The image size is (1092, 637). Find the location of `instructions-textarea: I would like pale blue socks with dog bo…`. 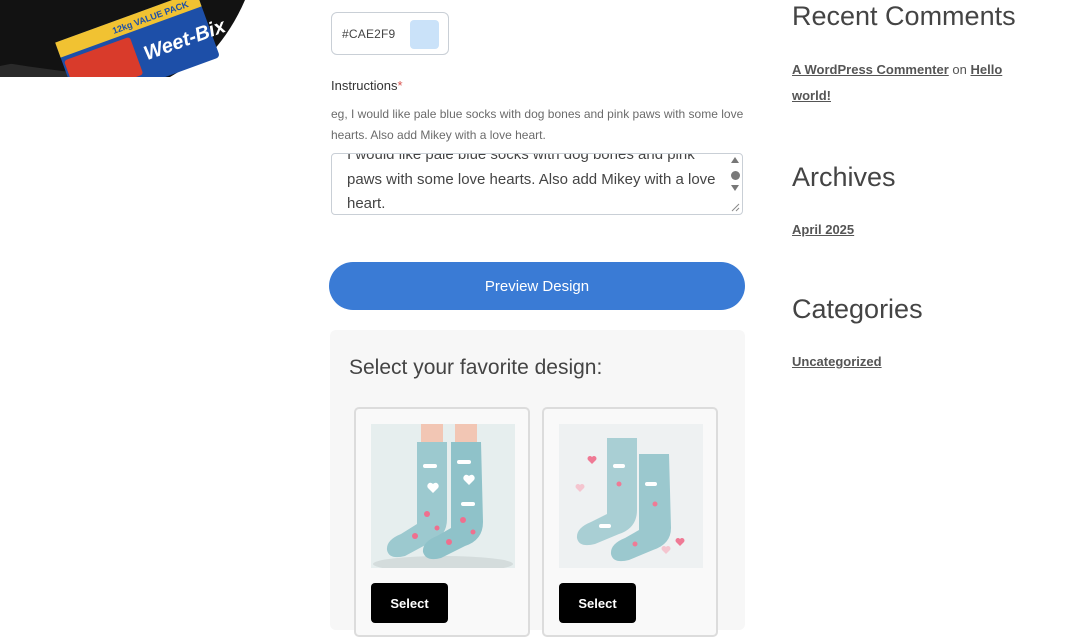

instructions-textarea: I would like pale blue socks with dog bo… is located at coordinates (537, 184).